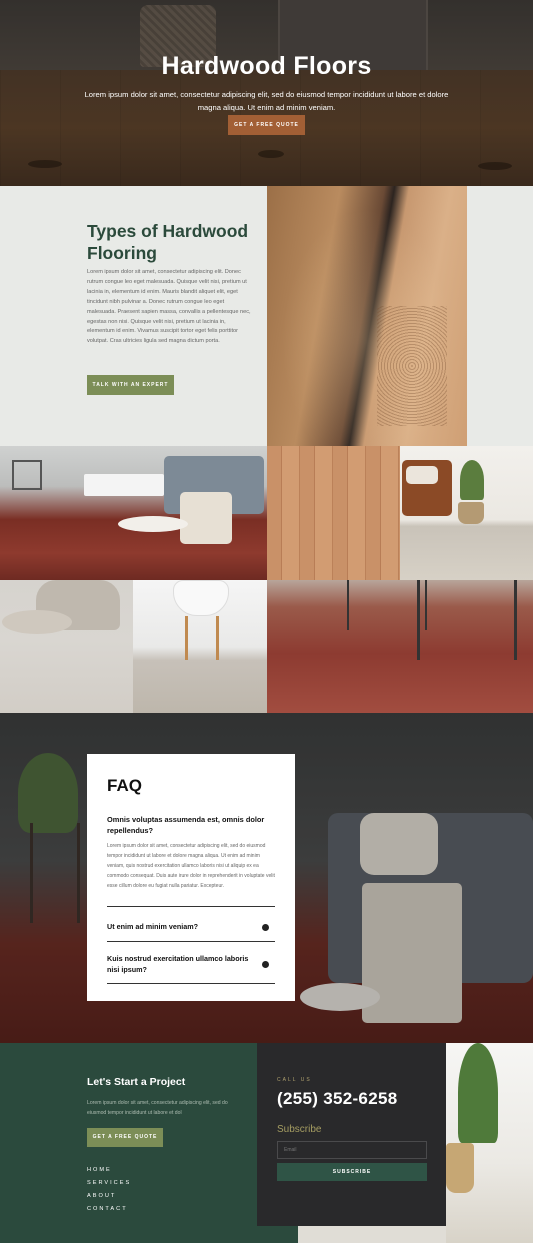 The width and height of the screenshot is (533, 1243). Describe the element at coordinates (200, 647) in the screenshot. I see `gallery-white-chair-image` at that location.